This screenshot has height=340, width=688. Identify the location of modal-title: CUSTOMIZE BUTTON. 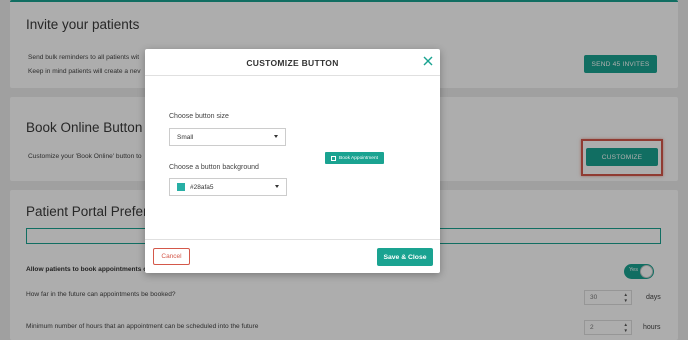
(292, 63).